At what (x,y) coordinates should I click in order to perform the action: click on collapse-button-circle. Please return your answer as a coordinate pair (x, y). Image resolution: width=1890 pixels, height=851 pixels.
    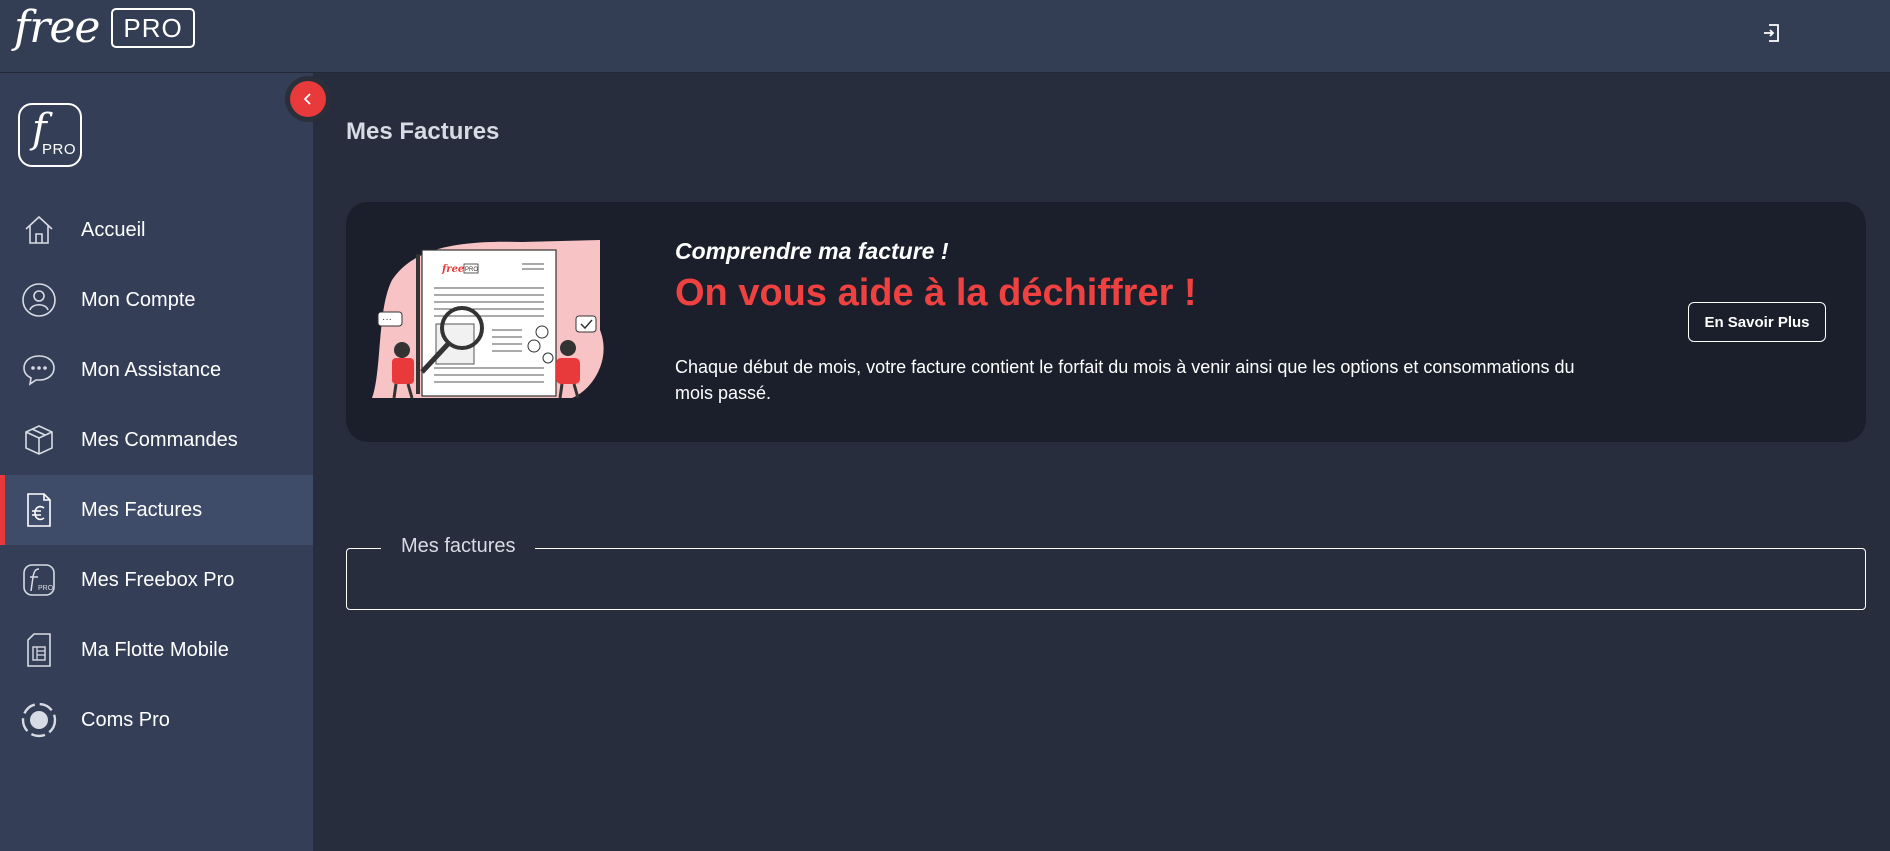
    Looking at the image, I should click on (308, 99).